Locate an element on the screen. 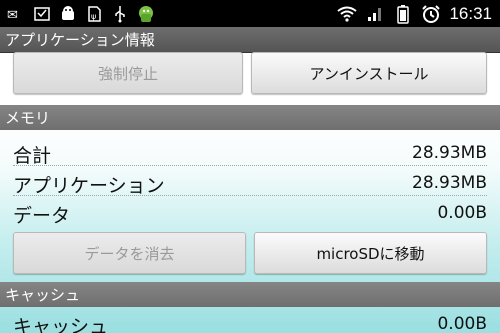 The height and width of the screenshot is (333, 500). cache-section-header: キャッシュ is located at coordinates (250, 294).